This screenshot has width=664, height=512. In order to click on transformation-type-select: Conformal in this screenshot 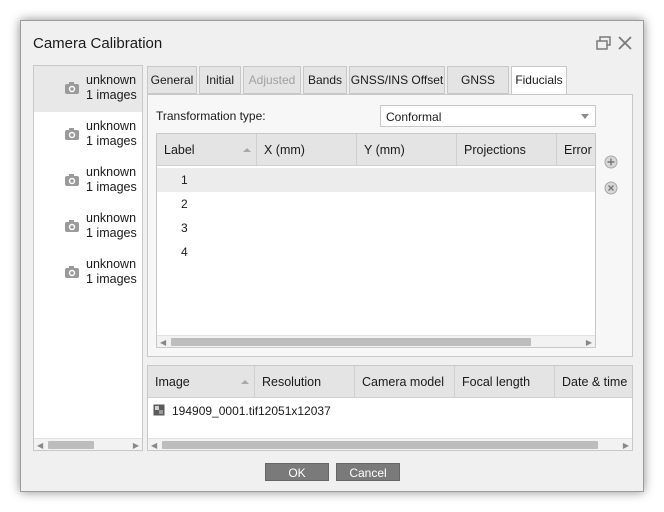, I will do `click(488, 116)`.